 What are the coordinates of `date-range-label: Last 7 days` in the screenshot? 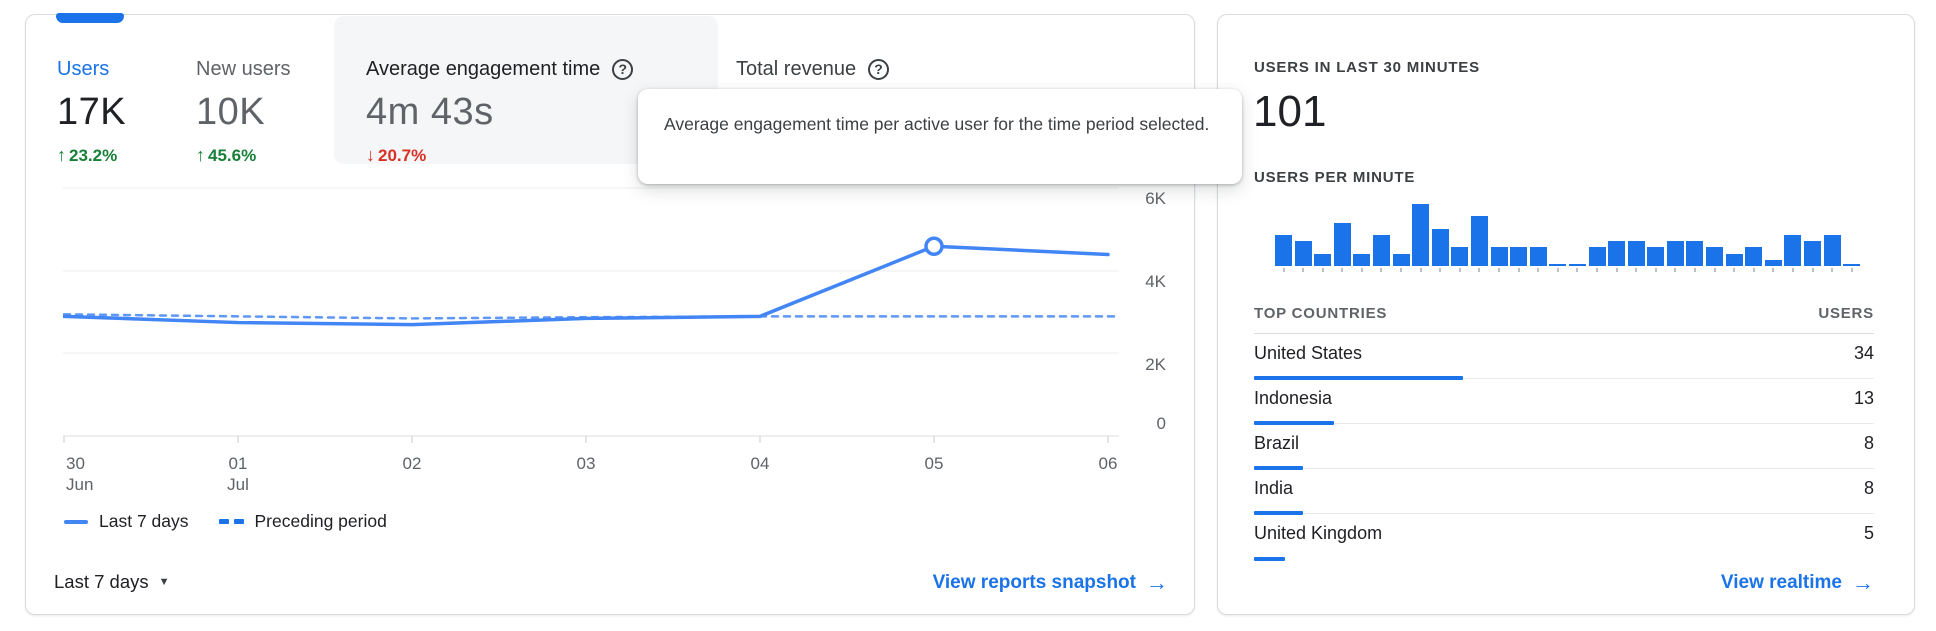 It's located at (101, 581).